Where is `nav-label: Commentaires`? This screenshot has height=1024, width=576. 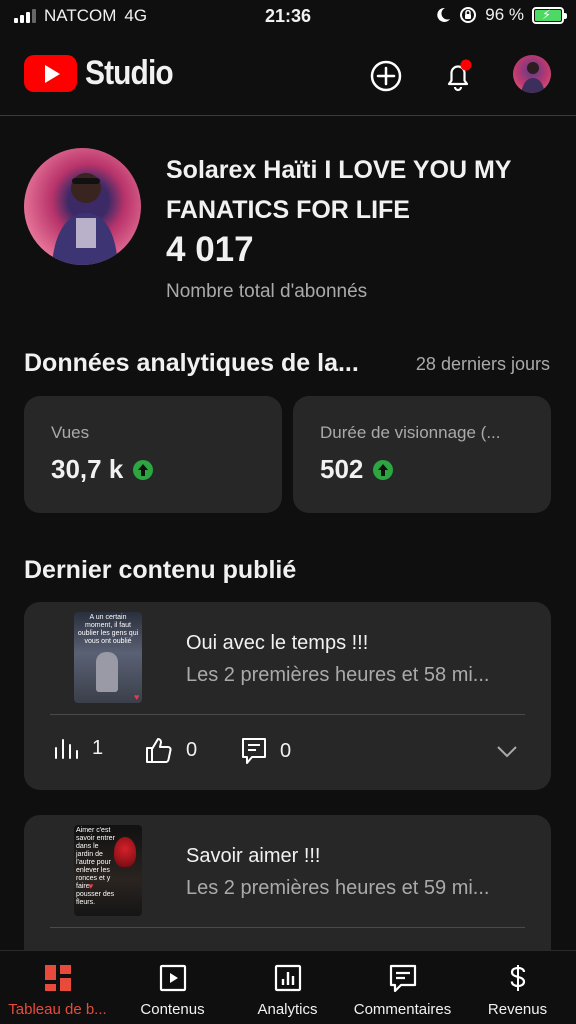
nav-label: Commentaires is located at coordinates (402, 1009).